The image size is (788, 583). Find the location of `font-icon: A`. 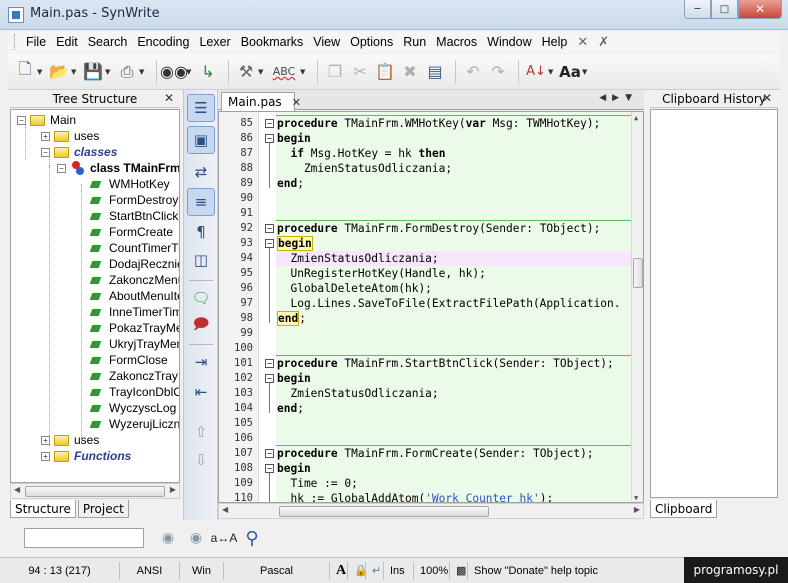

font-icon: A is located at coordinates (339, 570).